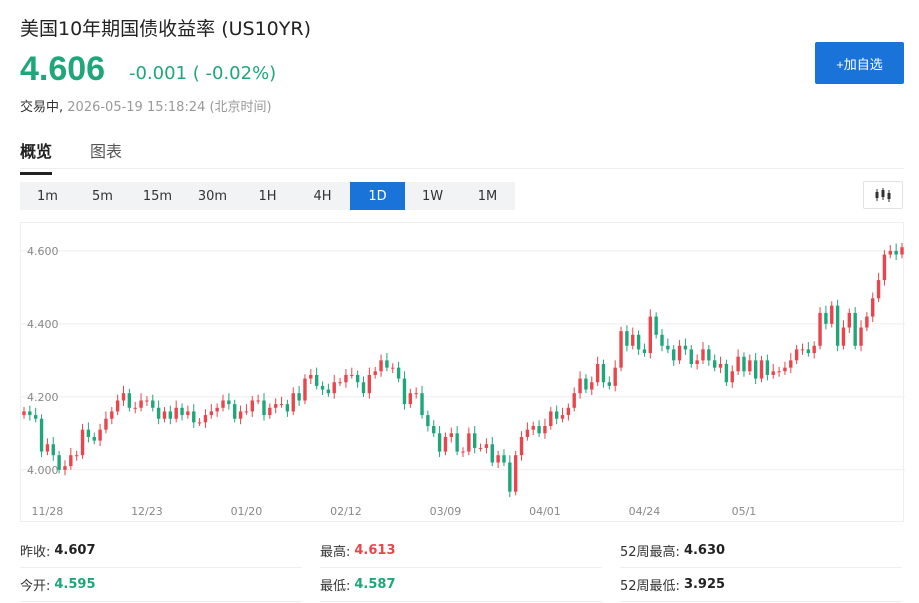 Image resolution: width=919 pixels, height=603 pixels. What do you see at coordinates (35, 552) in the screenshot?
I see `stat-label: 昨收:` at bounding box center [35, 552].